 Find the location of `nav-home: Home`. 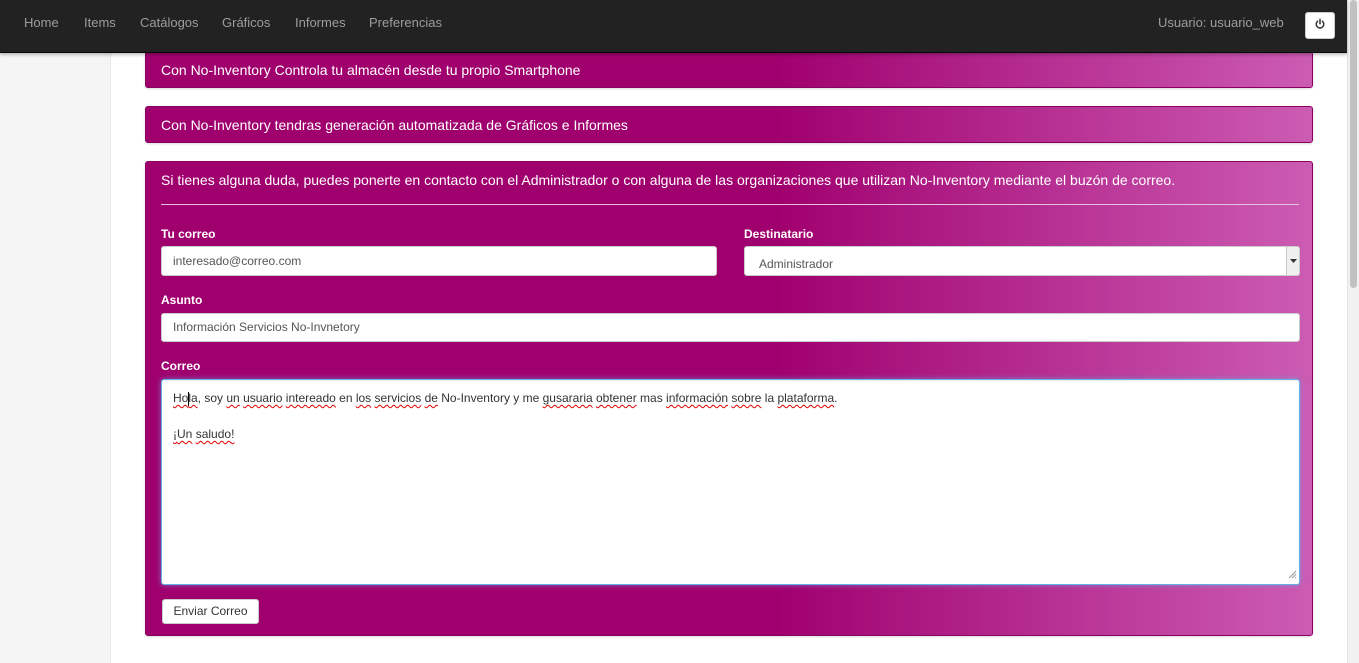

nav-home: Home is located at coordinates (41, 22).